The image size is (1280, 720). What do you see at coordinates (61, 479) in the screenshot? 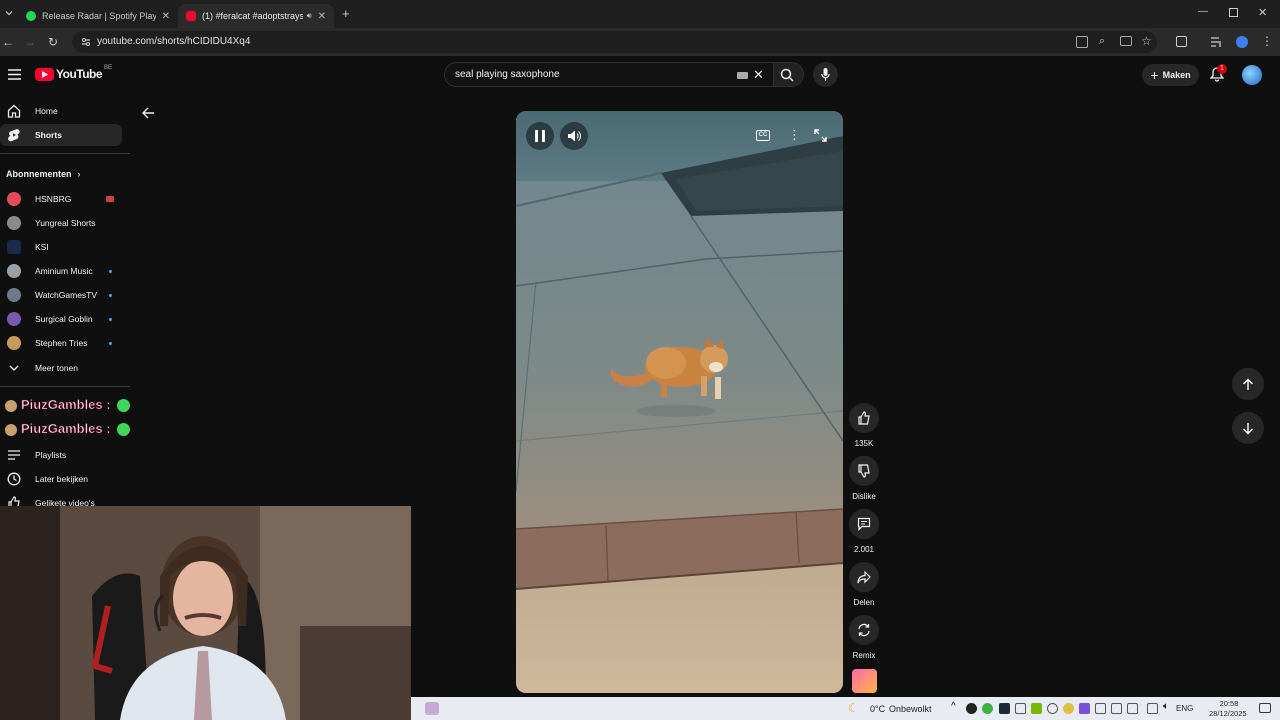
I see `sidebar-item-watch-later: Later bekijken` at bounding box center [61, 479].